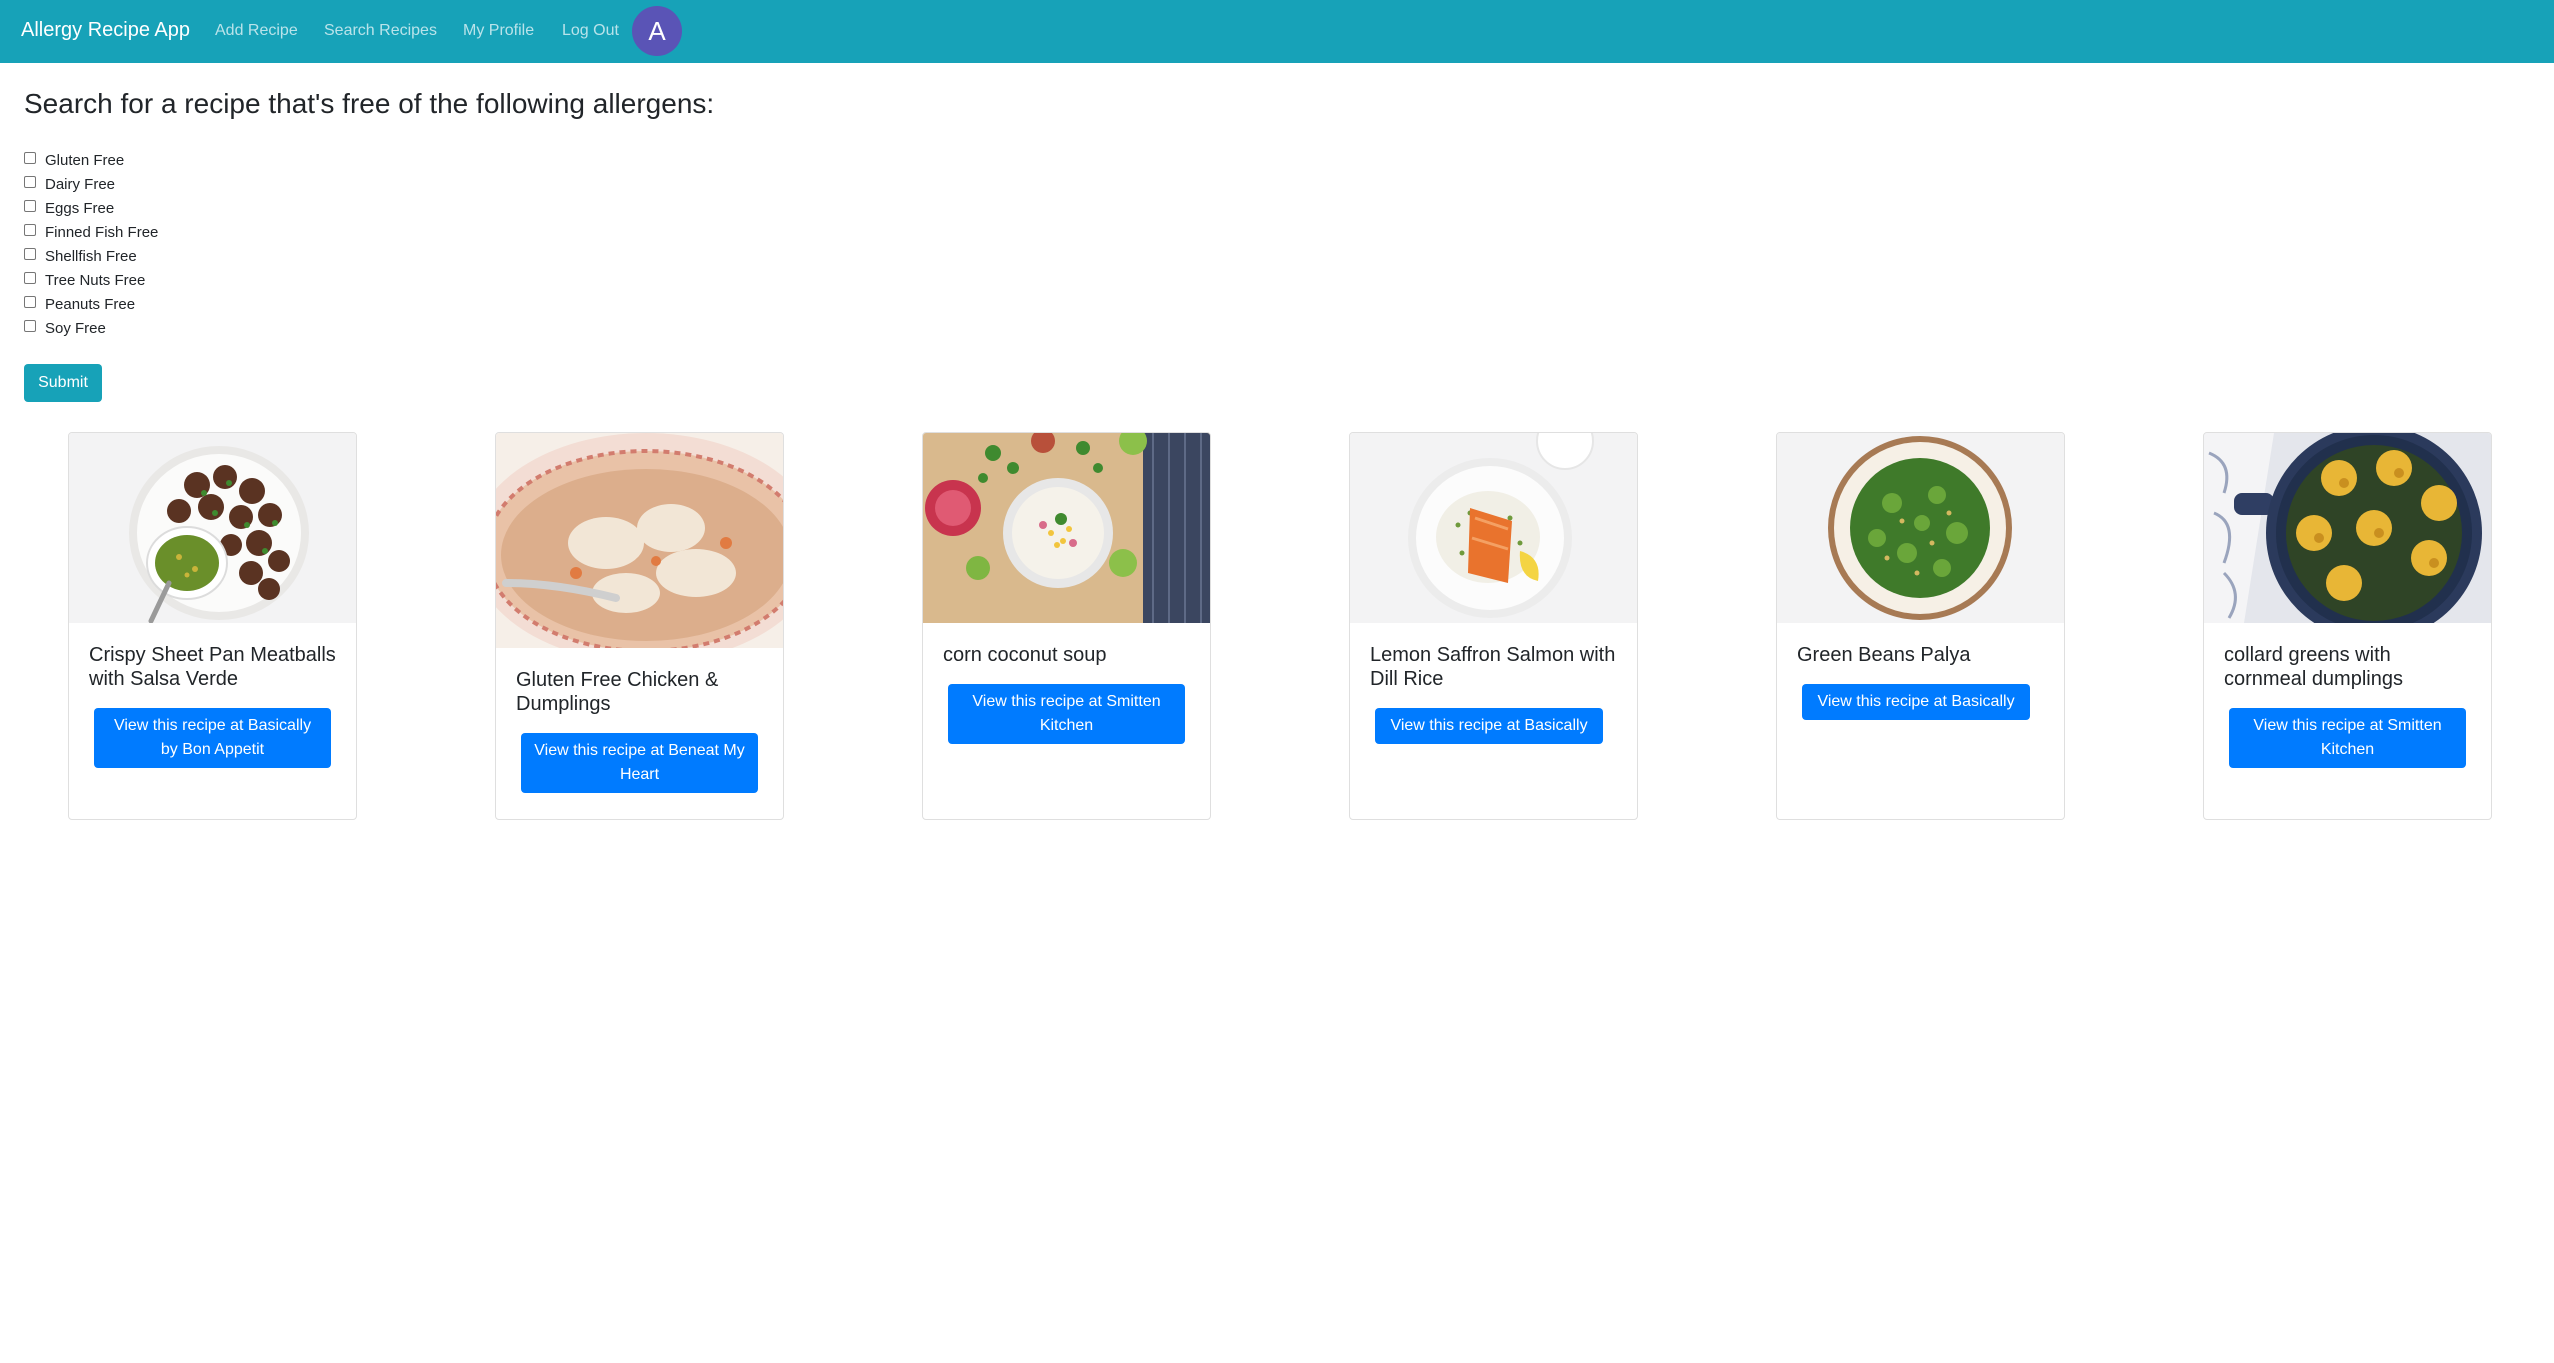  I want to click on recipe-title: Green Beans Palya, so click(1884, 655).